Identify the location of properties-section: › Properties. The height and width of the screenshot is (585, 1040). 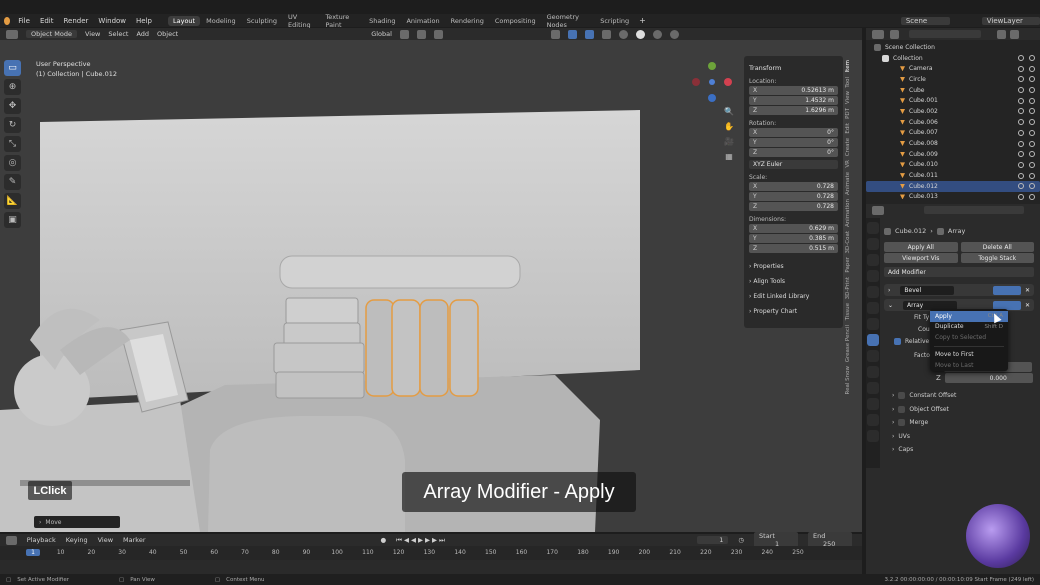
(793, 266).